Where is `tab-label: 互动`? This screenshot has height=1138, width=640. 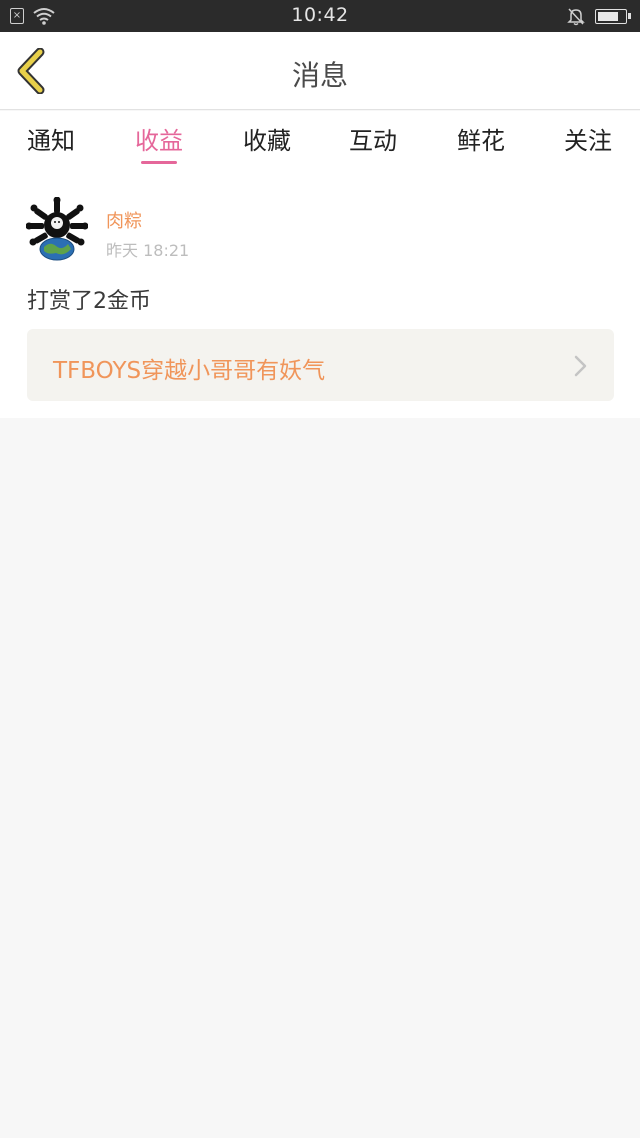
tab-label: 互动 is located at coordinates (373, 141).